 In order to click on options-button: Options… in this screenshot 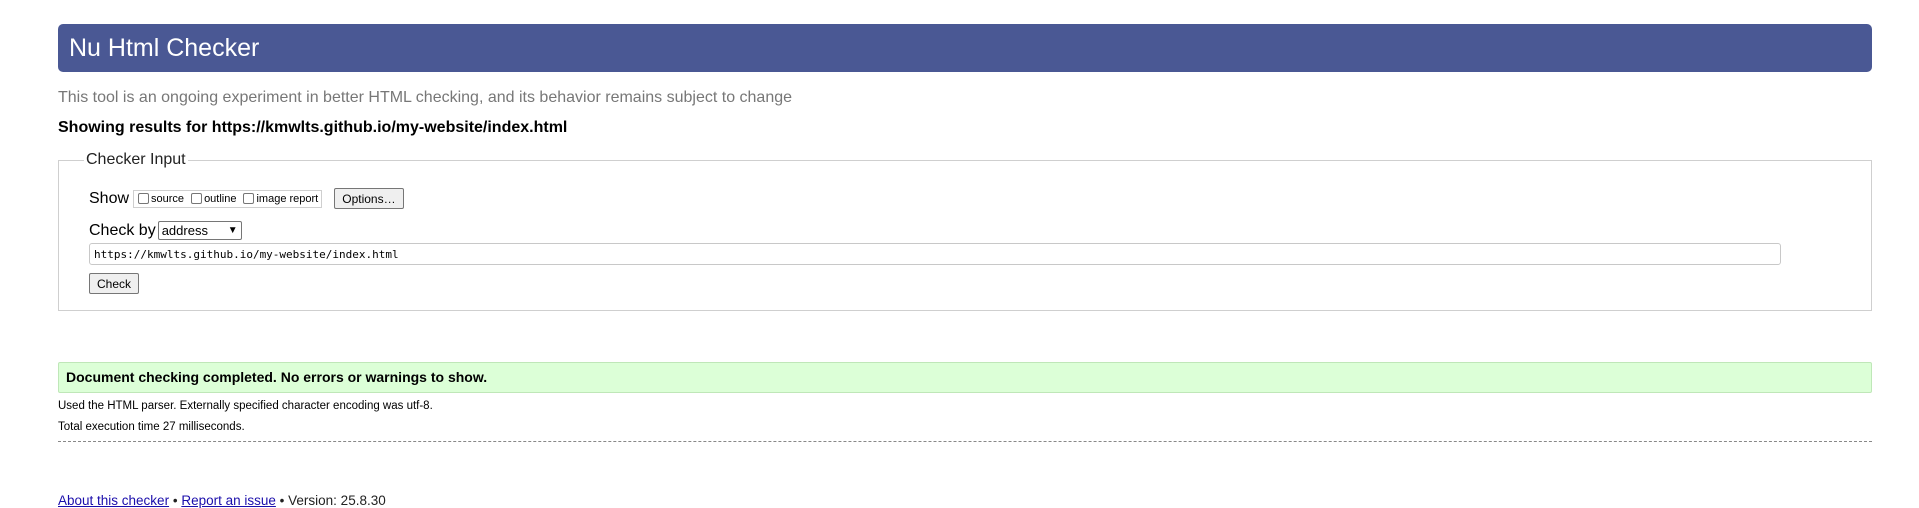, I will do `click(369, 198)`.